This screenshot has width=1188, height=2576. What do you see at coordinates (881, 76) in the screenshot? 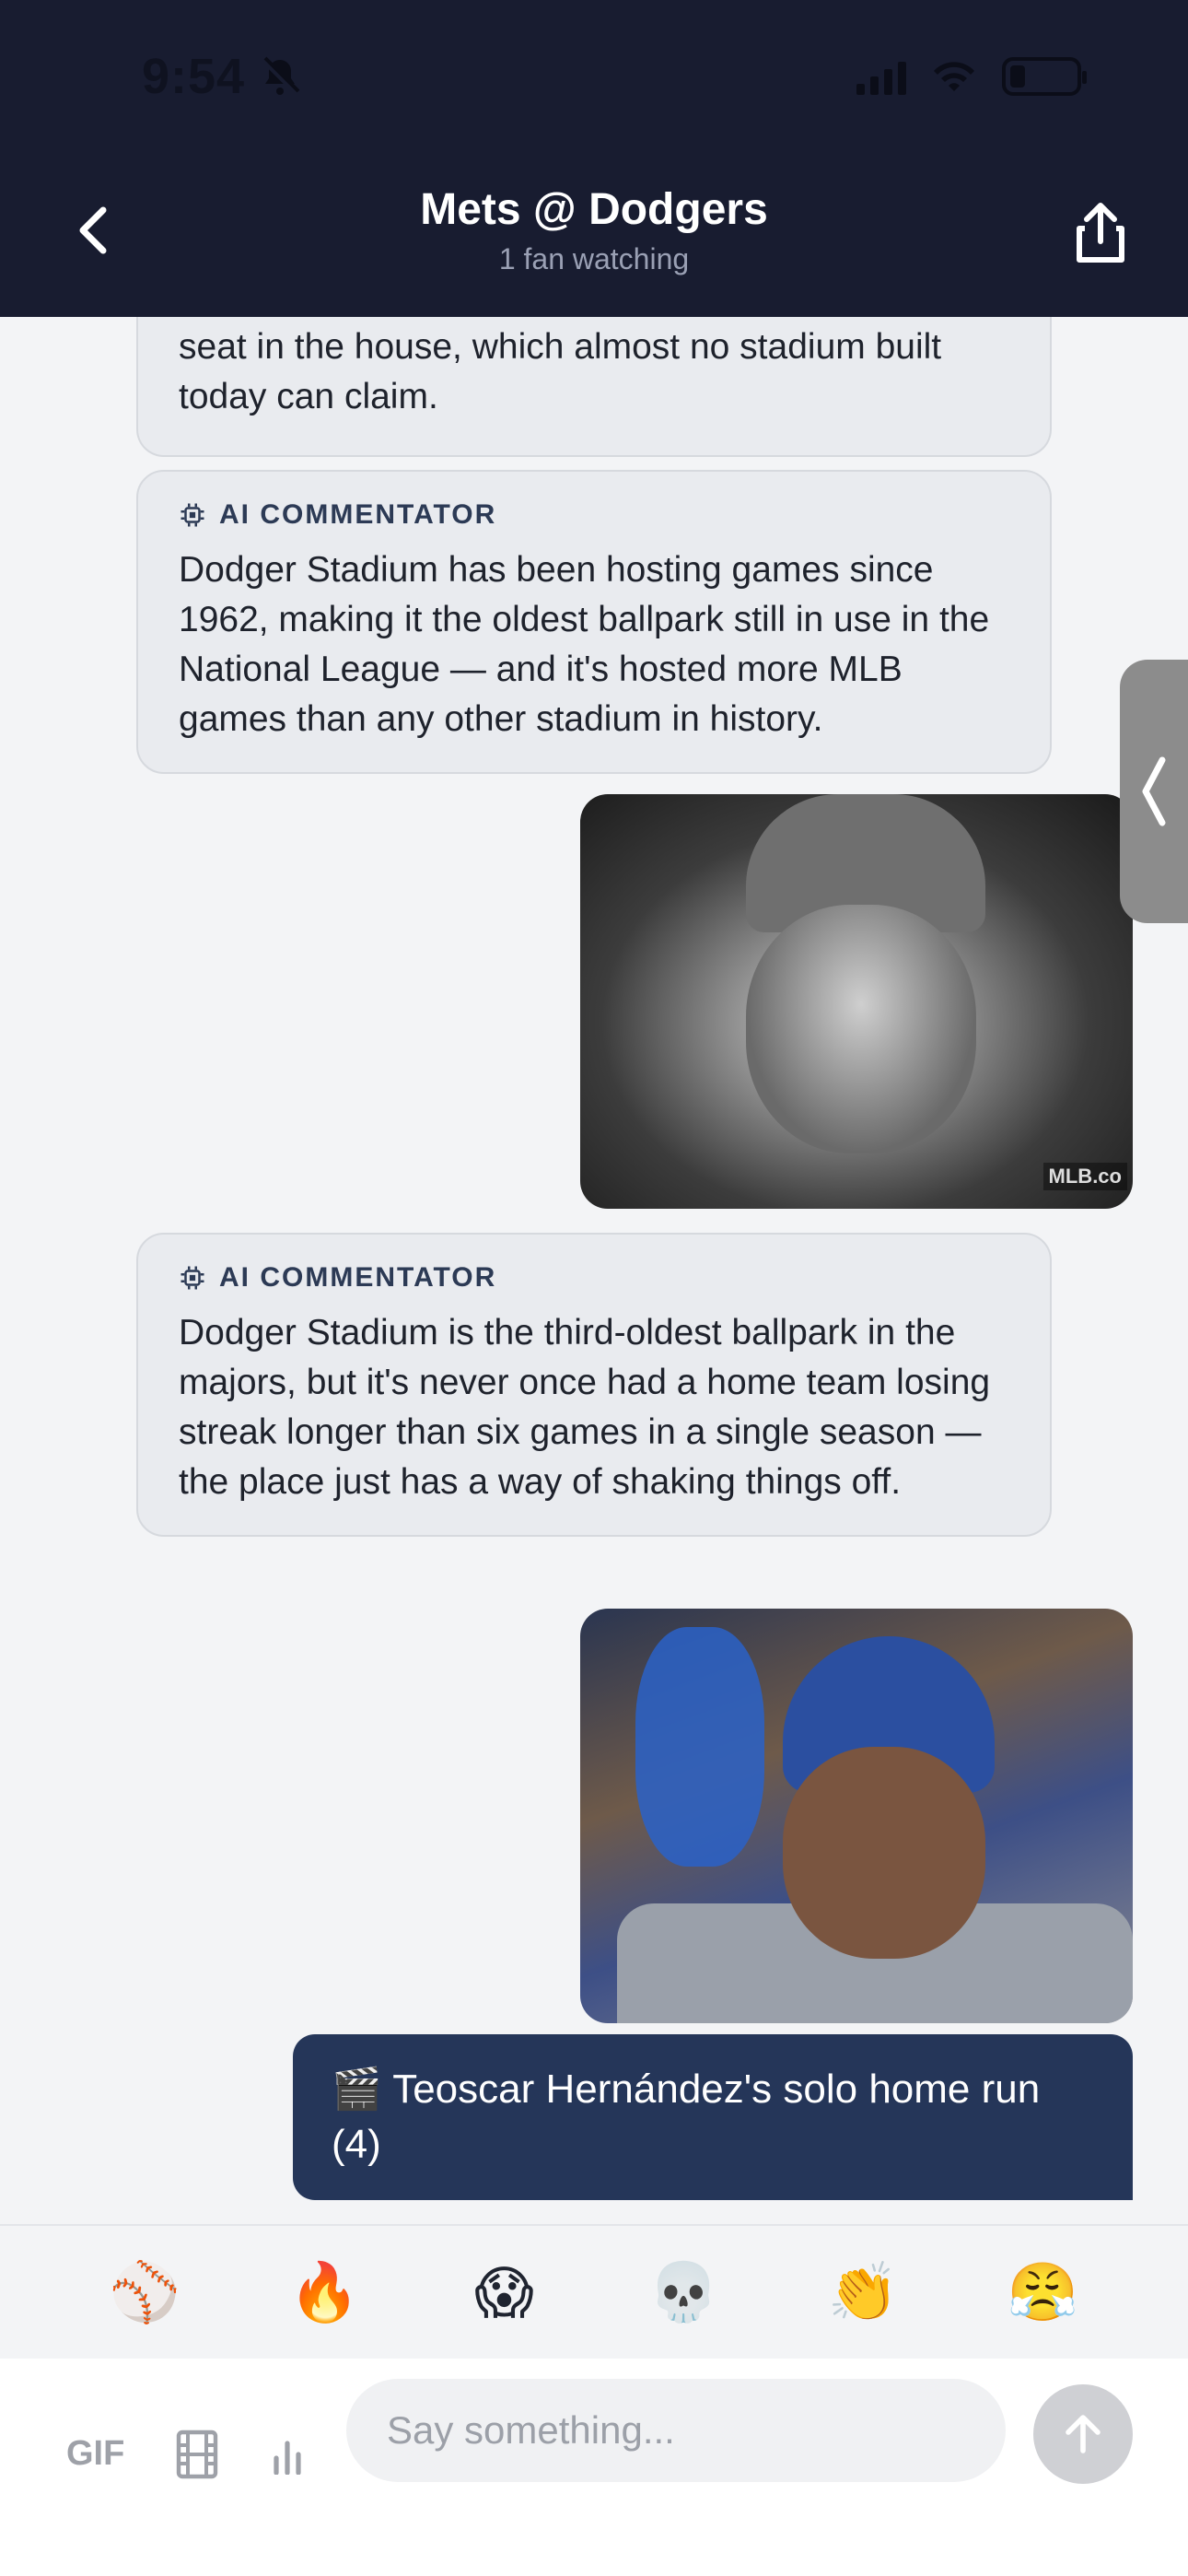
I see `cellular-signal-icon` at bounding box center [881, 76].